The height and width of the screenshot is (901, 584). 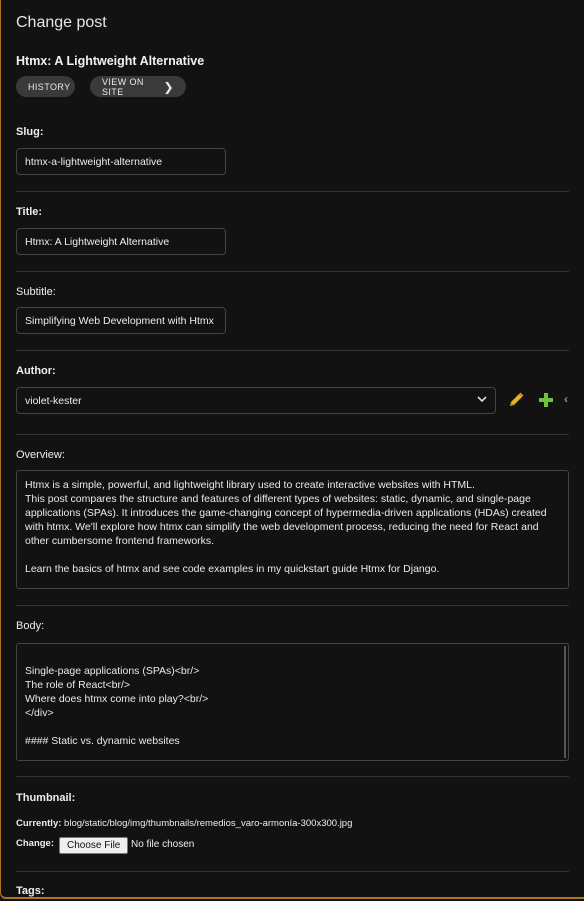 What do you see at coordinates (46, 798) in the screenshot?
I see `thumbnail-label: Thumbnail:` at bounding box center [46, 798].